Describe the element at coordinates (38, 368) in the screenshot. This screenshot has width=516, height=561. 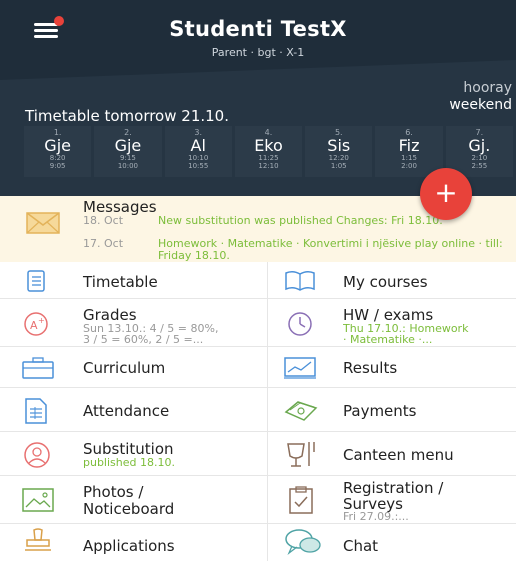
I see `briefcase-icon` at that location.